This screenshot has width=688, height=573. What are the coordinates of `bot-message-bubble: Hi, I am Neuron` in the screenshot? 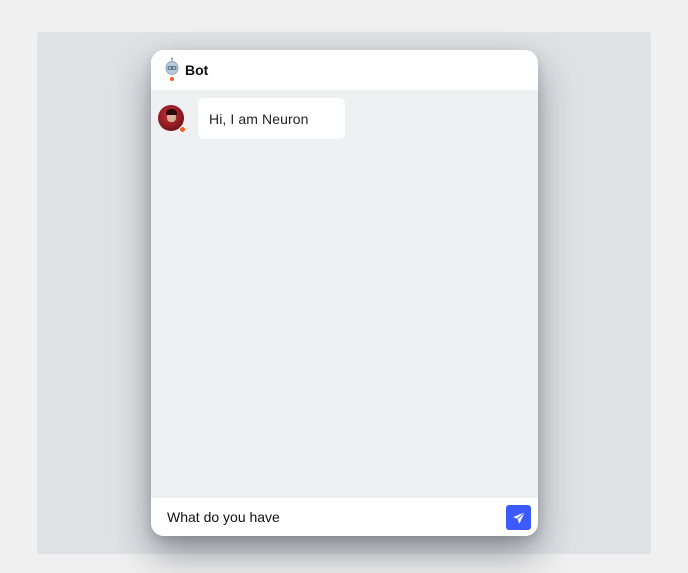 It's located at (271, 118).